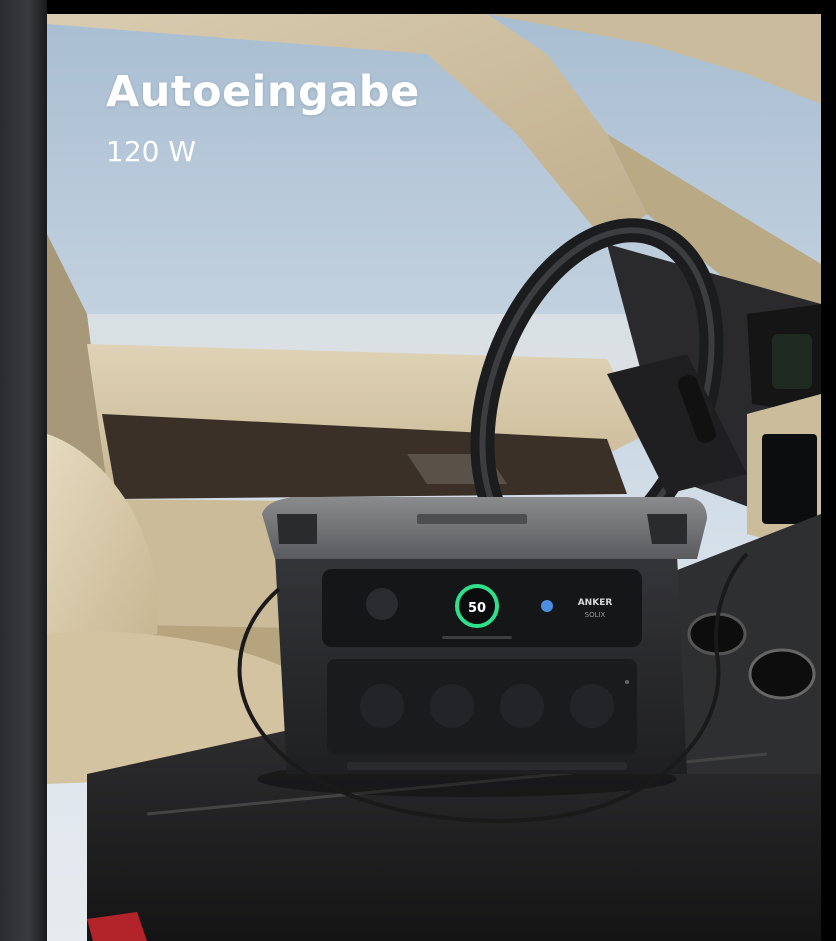  I want to click on feature-caption: Autoeingabe 120 W, so click(263, 116).